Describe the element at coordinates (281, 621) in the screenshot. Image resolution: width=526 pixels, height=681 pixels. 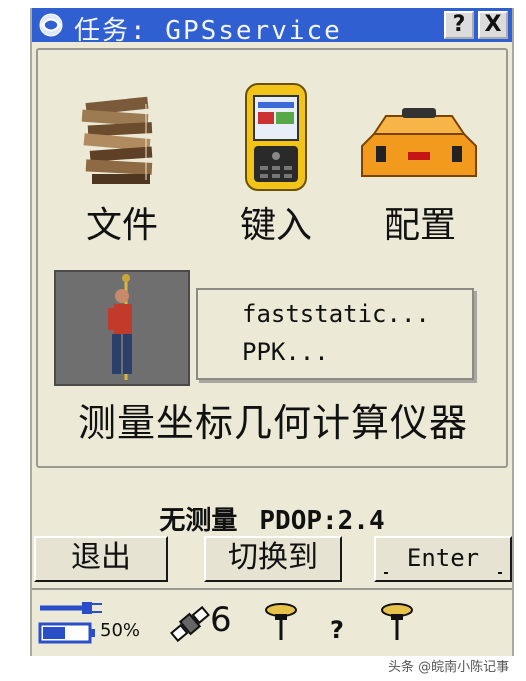
I see `base-receiver-icon` at that location.